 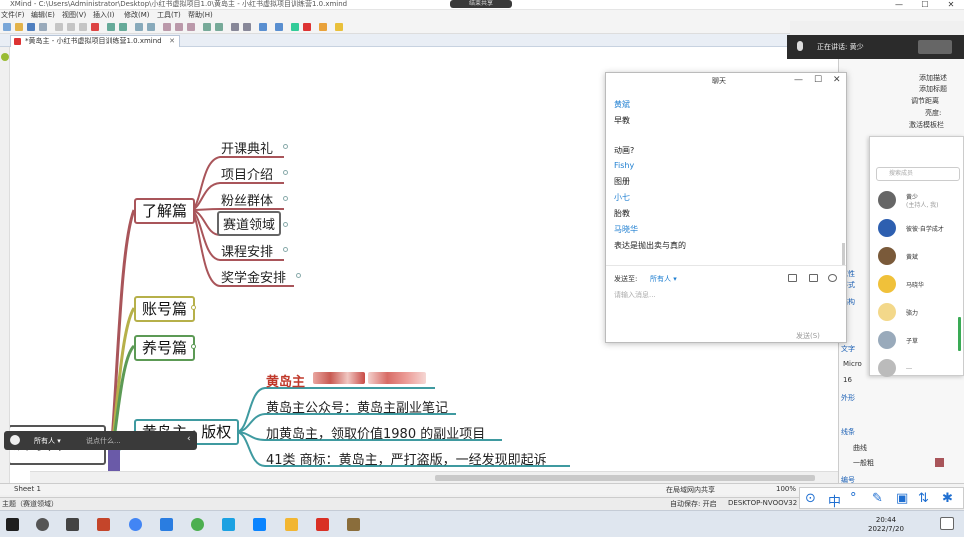 I want to click on chrome-icon, so click(x=135, y=524).